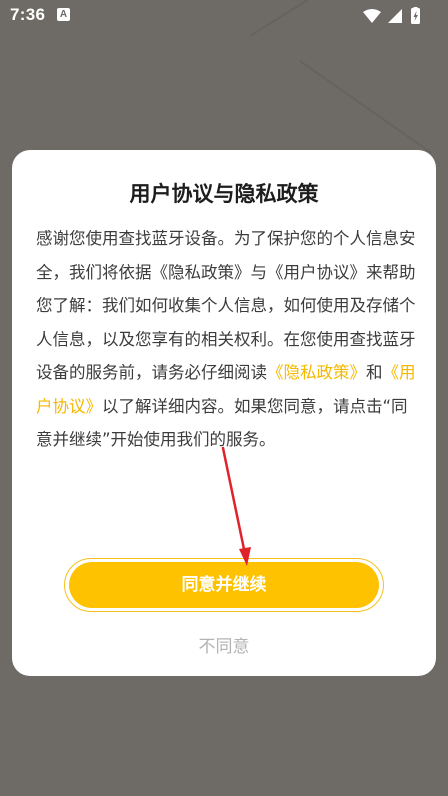 The height and width of the screenshot is (796, 448). Describe the element at coordinates (372, 16) in the screenshot. I see `wifi-icon` at that location.